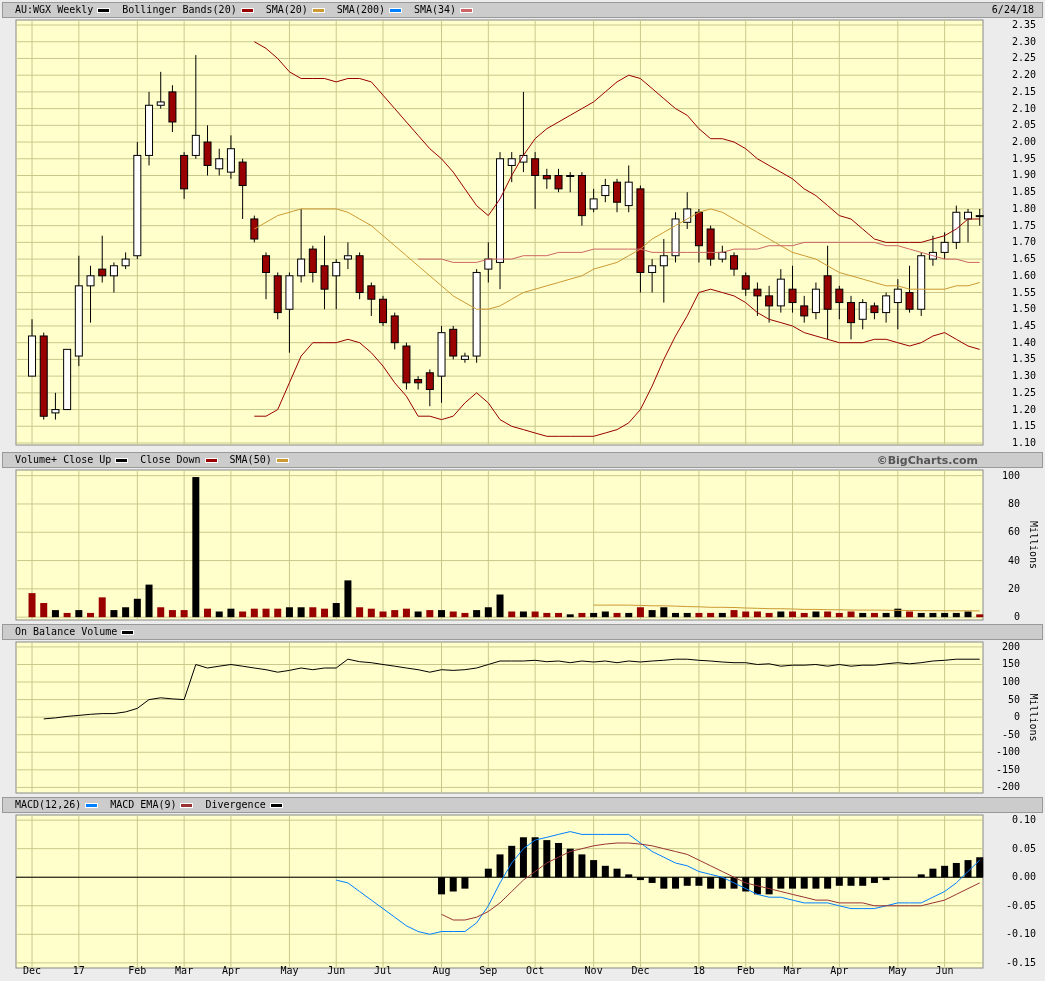 This screenshot has width=1045, height=981. I want to click on legend-label: Divergence, so click(235, 805).